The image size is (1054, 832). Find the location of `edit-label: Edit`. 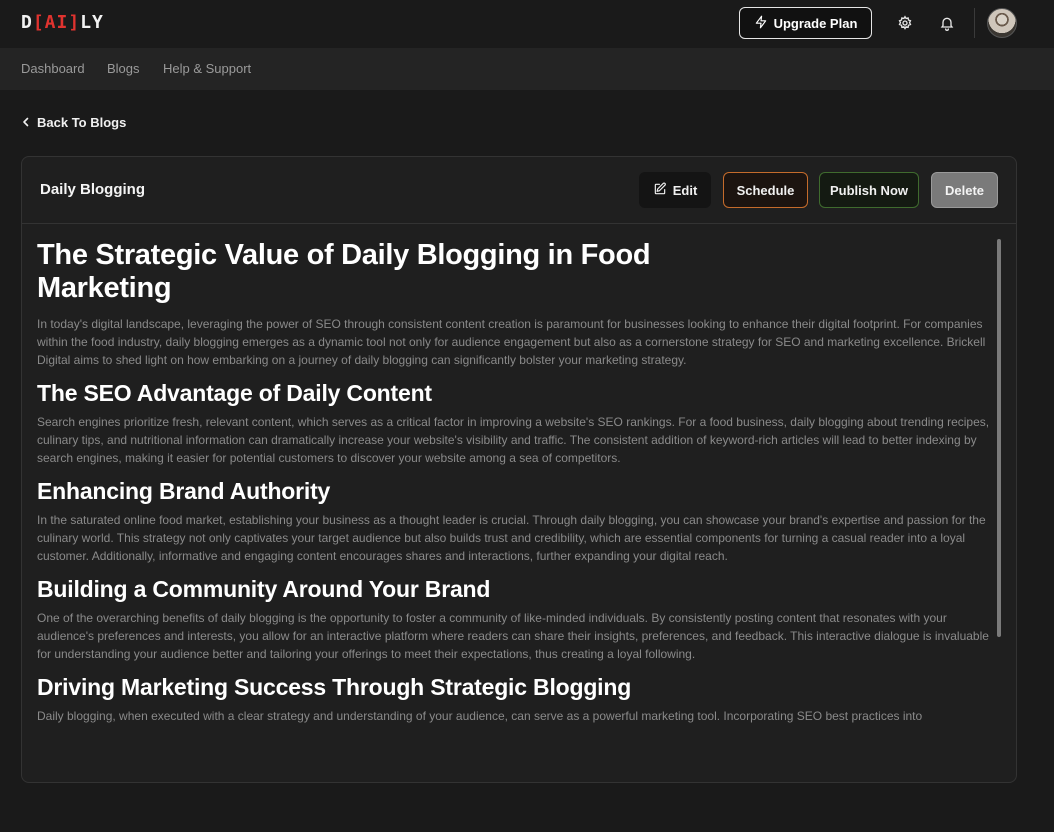

edit-label: Edit is located at coordinates (685, 190).